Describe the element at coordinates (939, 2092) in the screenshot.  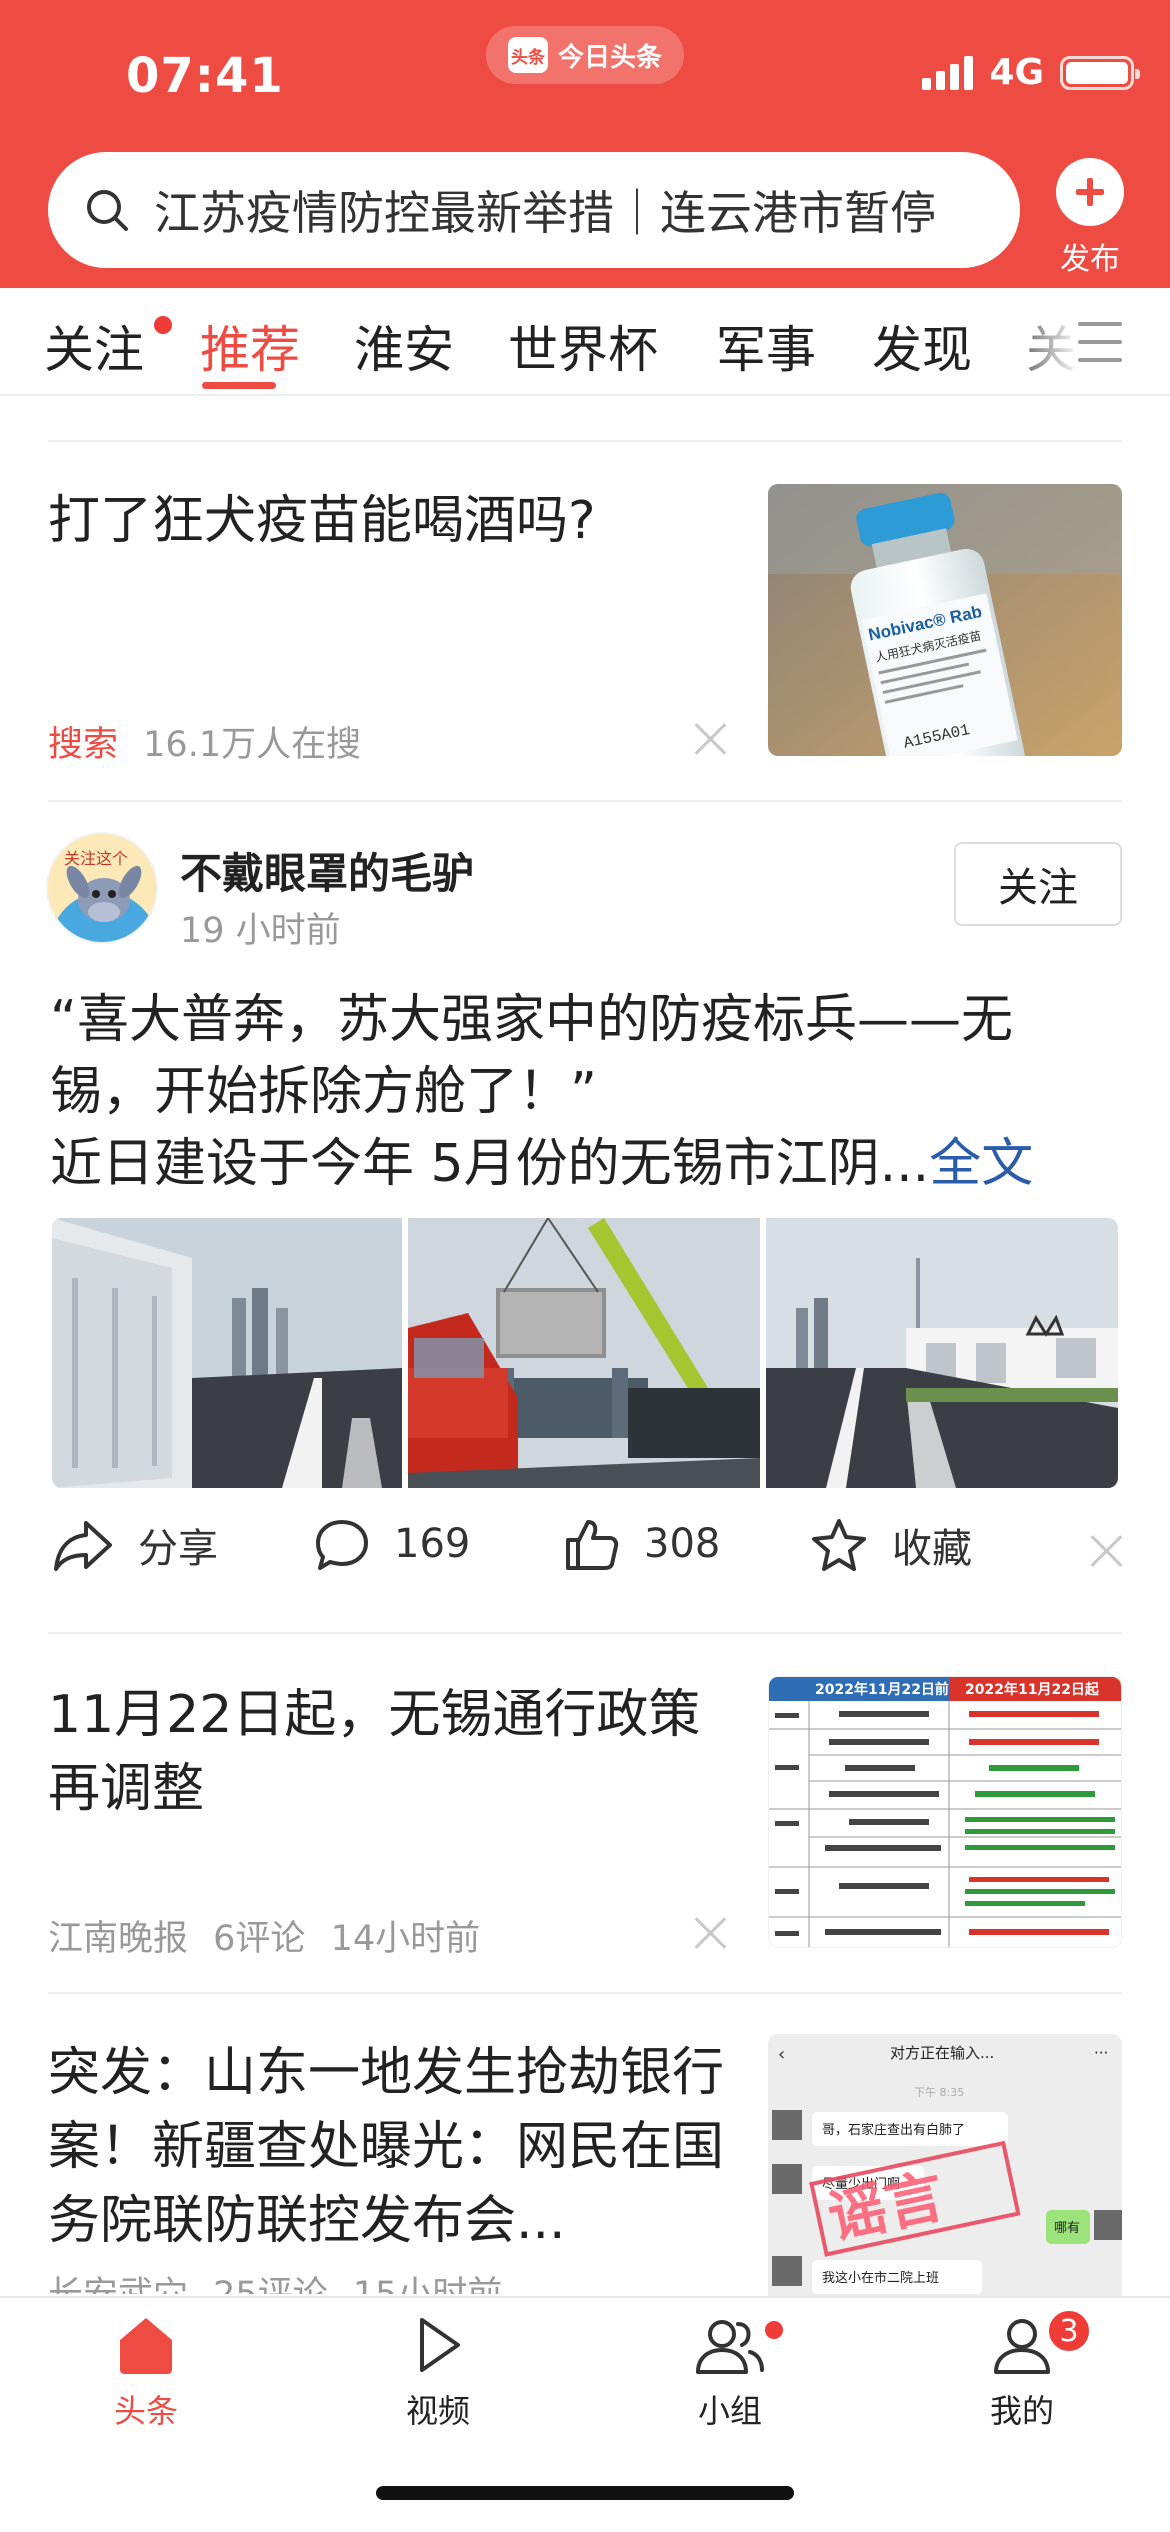
I see `chat-time: 下午 8:35` at that location.